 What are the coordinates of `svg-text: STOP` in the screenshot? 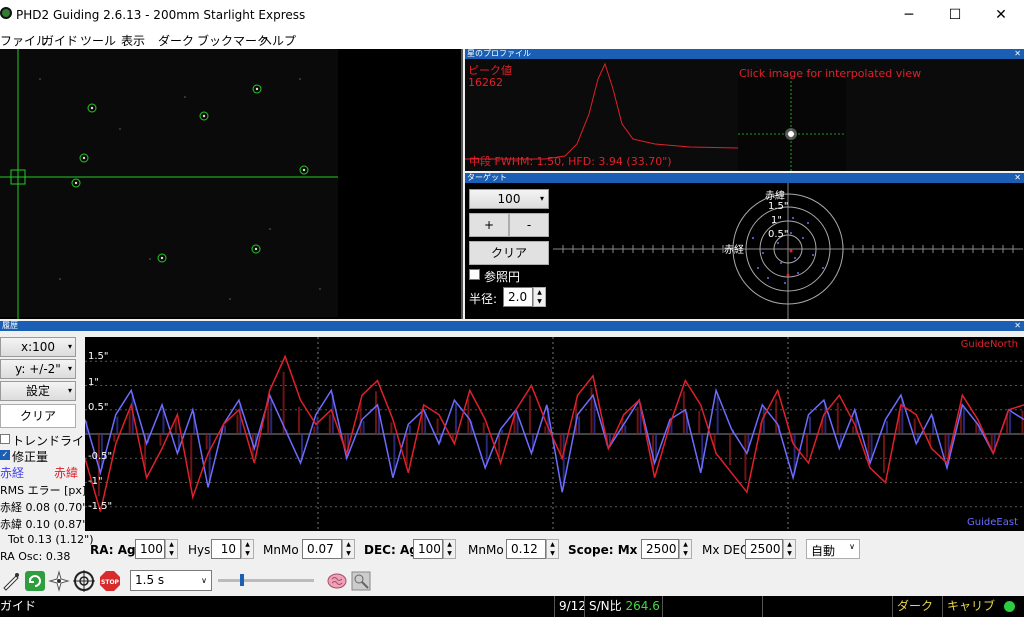 It's located at (110, 582).